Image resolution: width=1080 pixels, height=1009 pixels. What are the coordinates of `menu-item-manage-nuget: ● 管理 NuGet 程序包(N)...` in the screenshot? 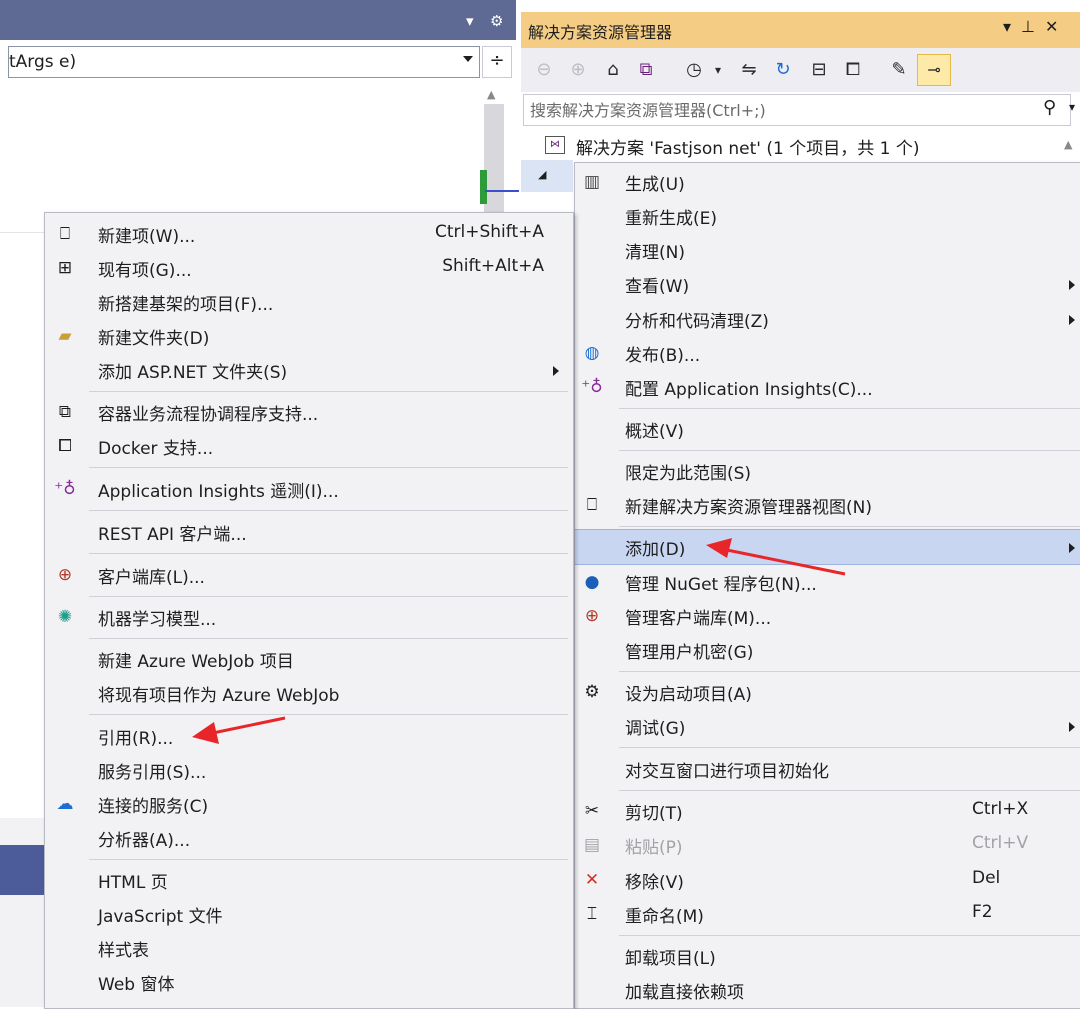 It's located at (827, 582).